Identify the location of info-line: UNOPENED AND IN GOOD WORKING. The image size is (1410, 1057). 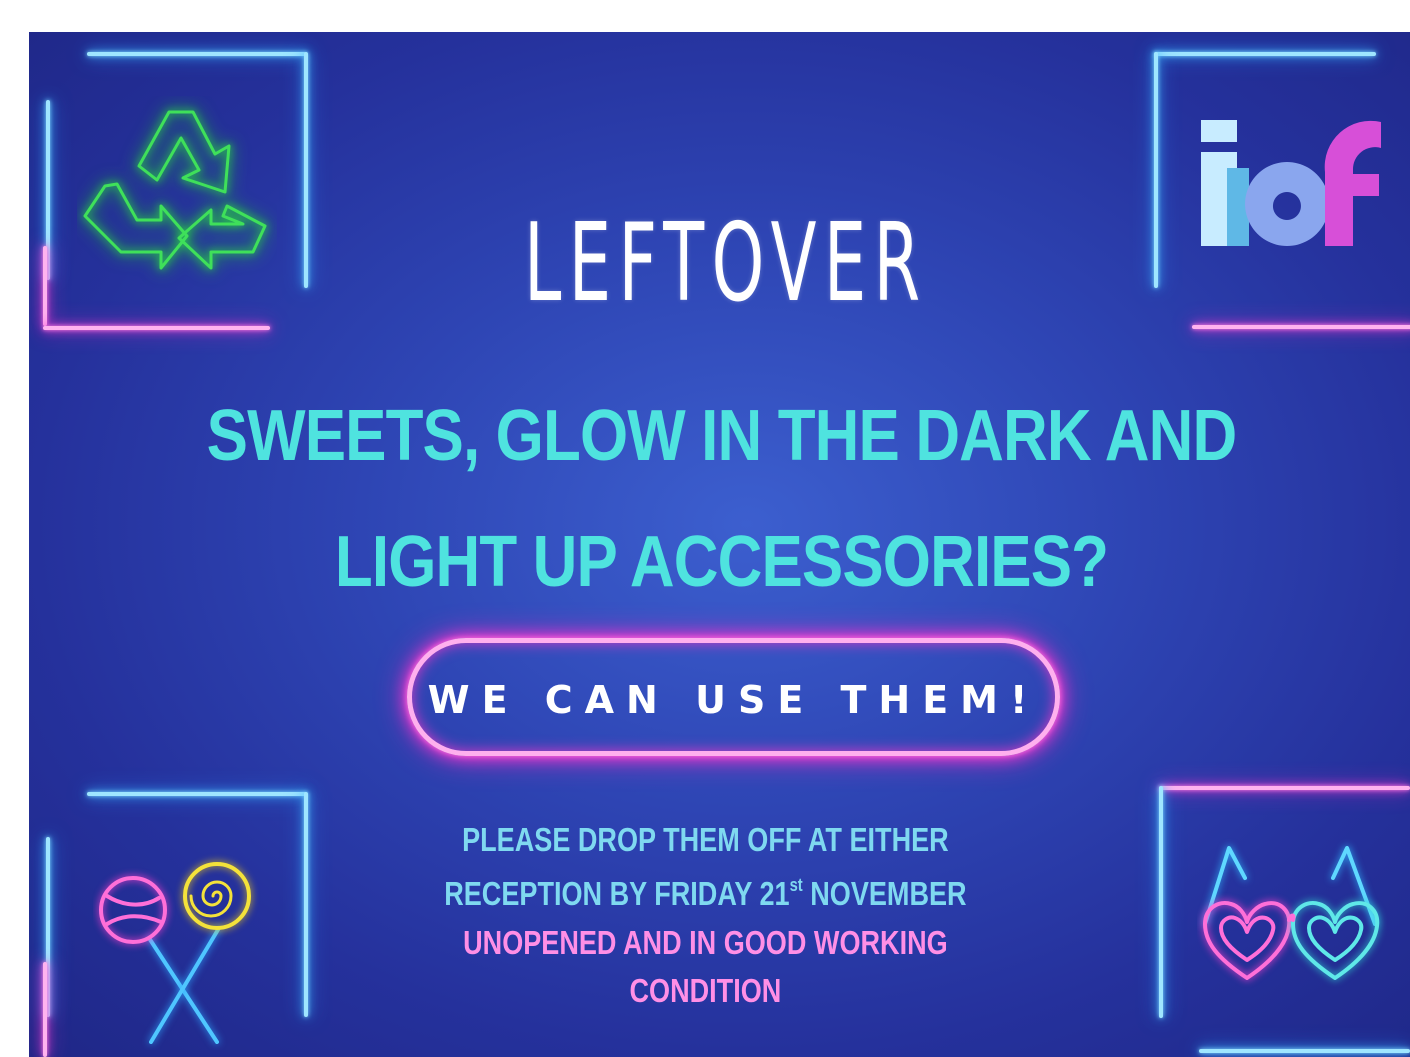
(705, 942).